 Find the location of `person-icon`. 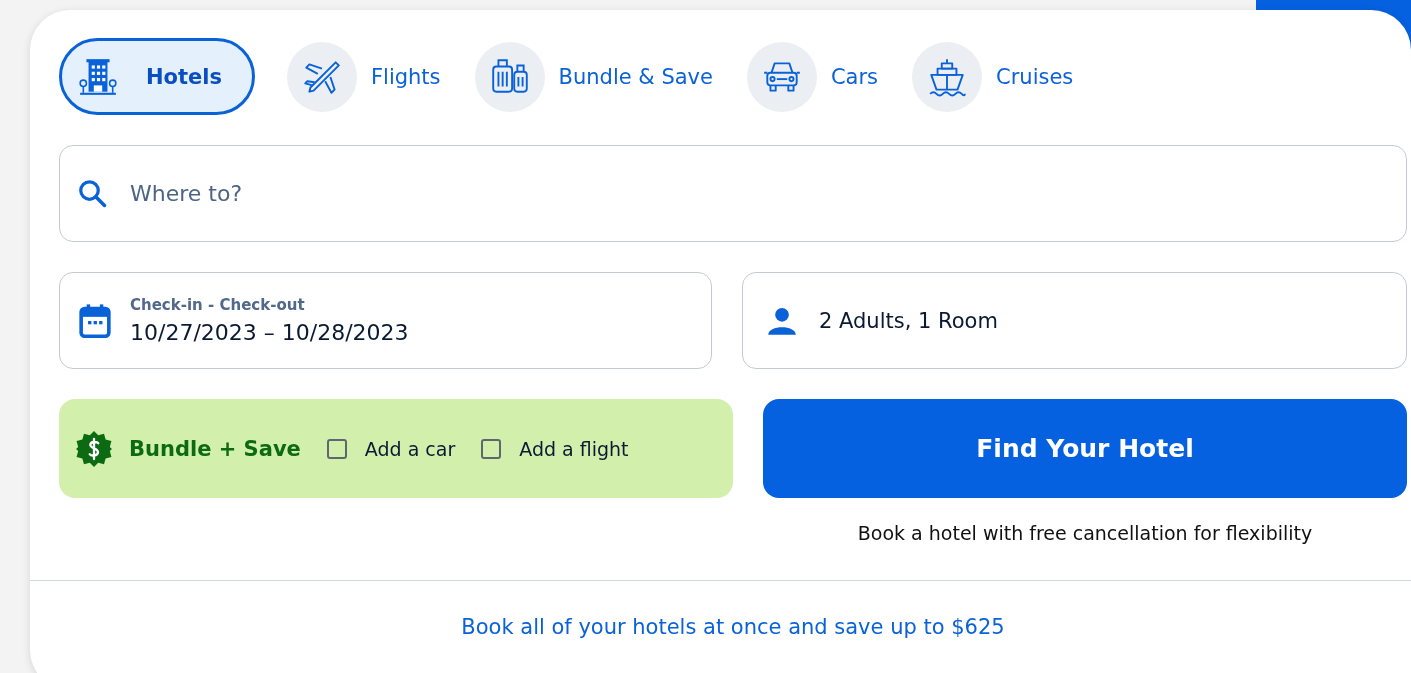

person-icon is located at coordinates (782, 320).